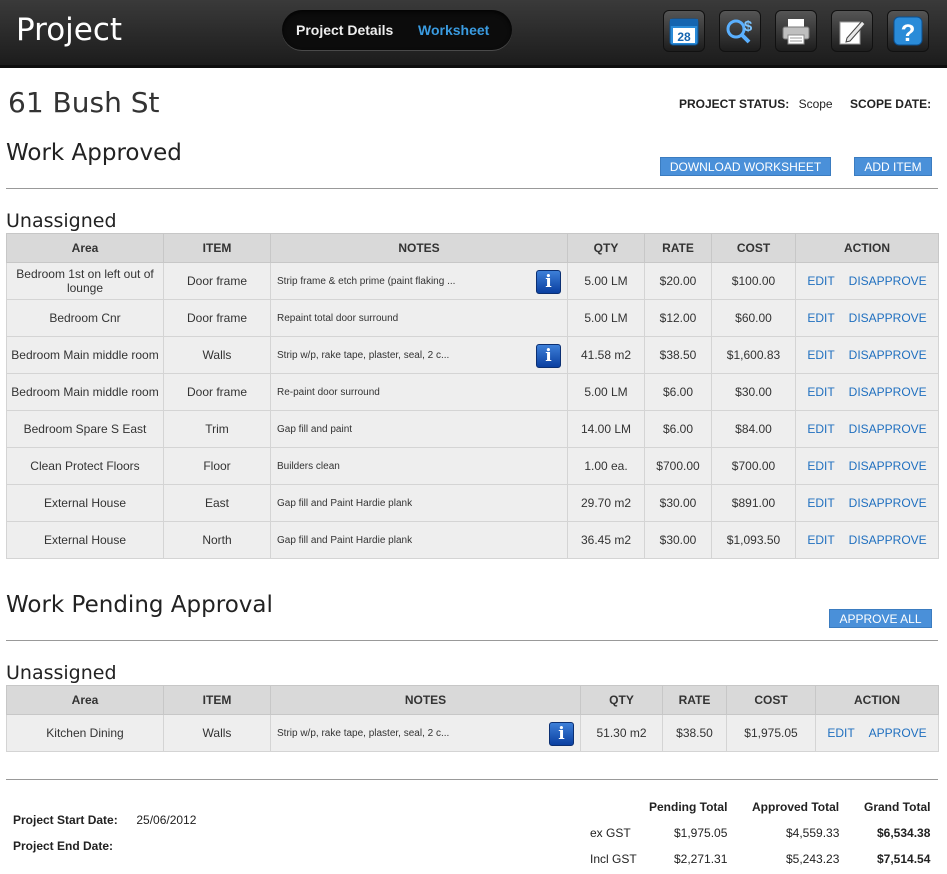  Describe the element at coordinates (877, 700) in the screenshot. I see `col-action: ACTION` at that location.